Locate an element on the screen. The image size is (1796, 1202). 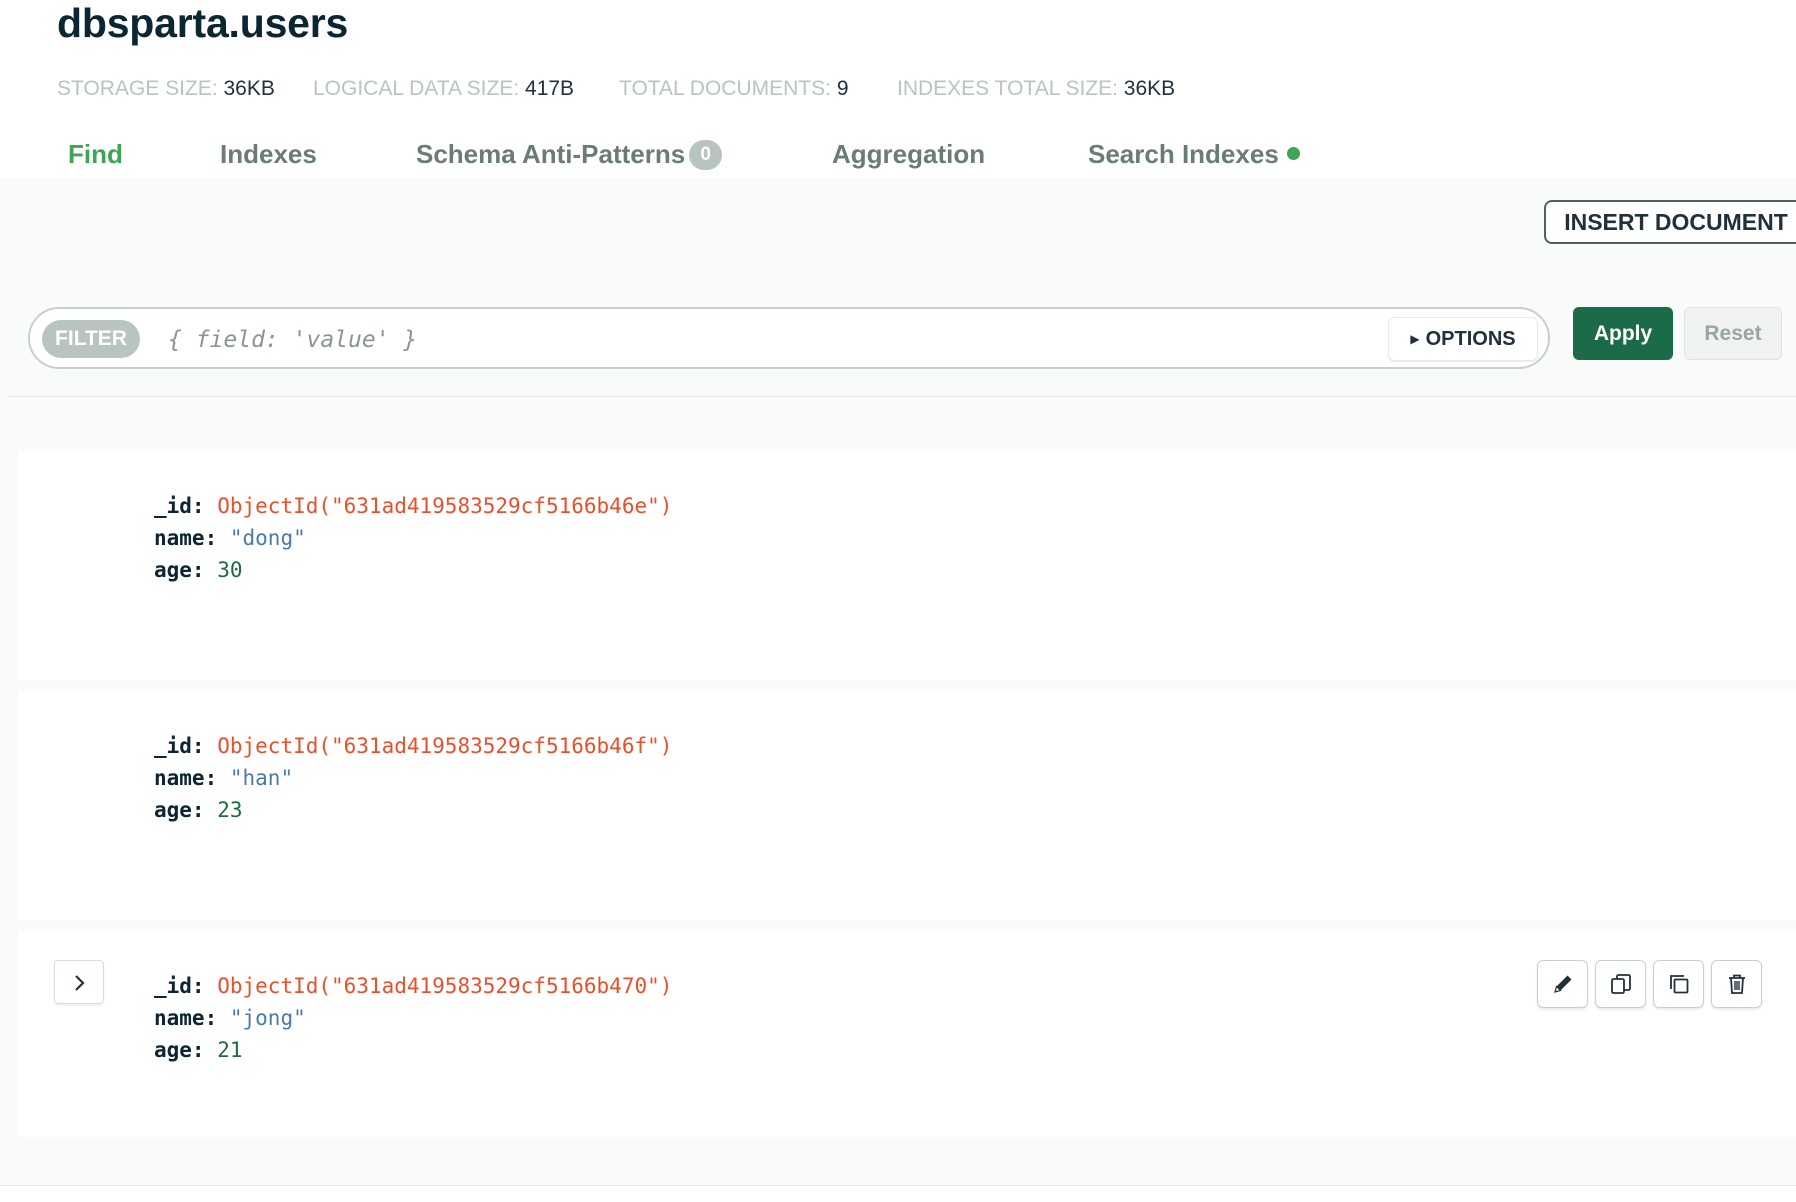
stat-storage-size: STORAGE SIZE: 36KB is located at coordinates (166, 89).